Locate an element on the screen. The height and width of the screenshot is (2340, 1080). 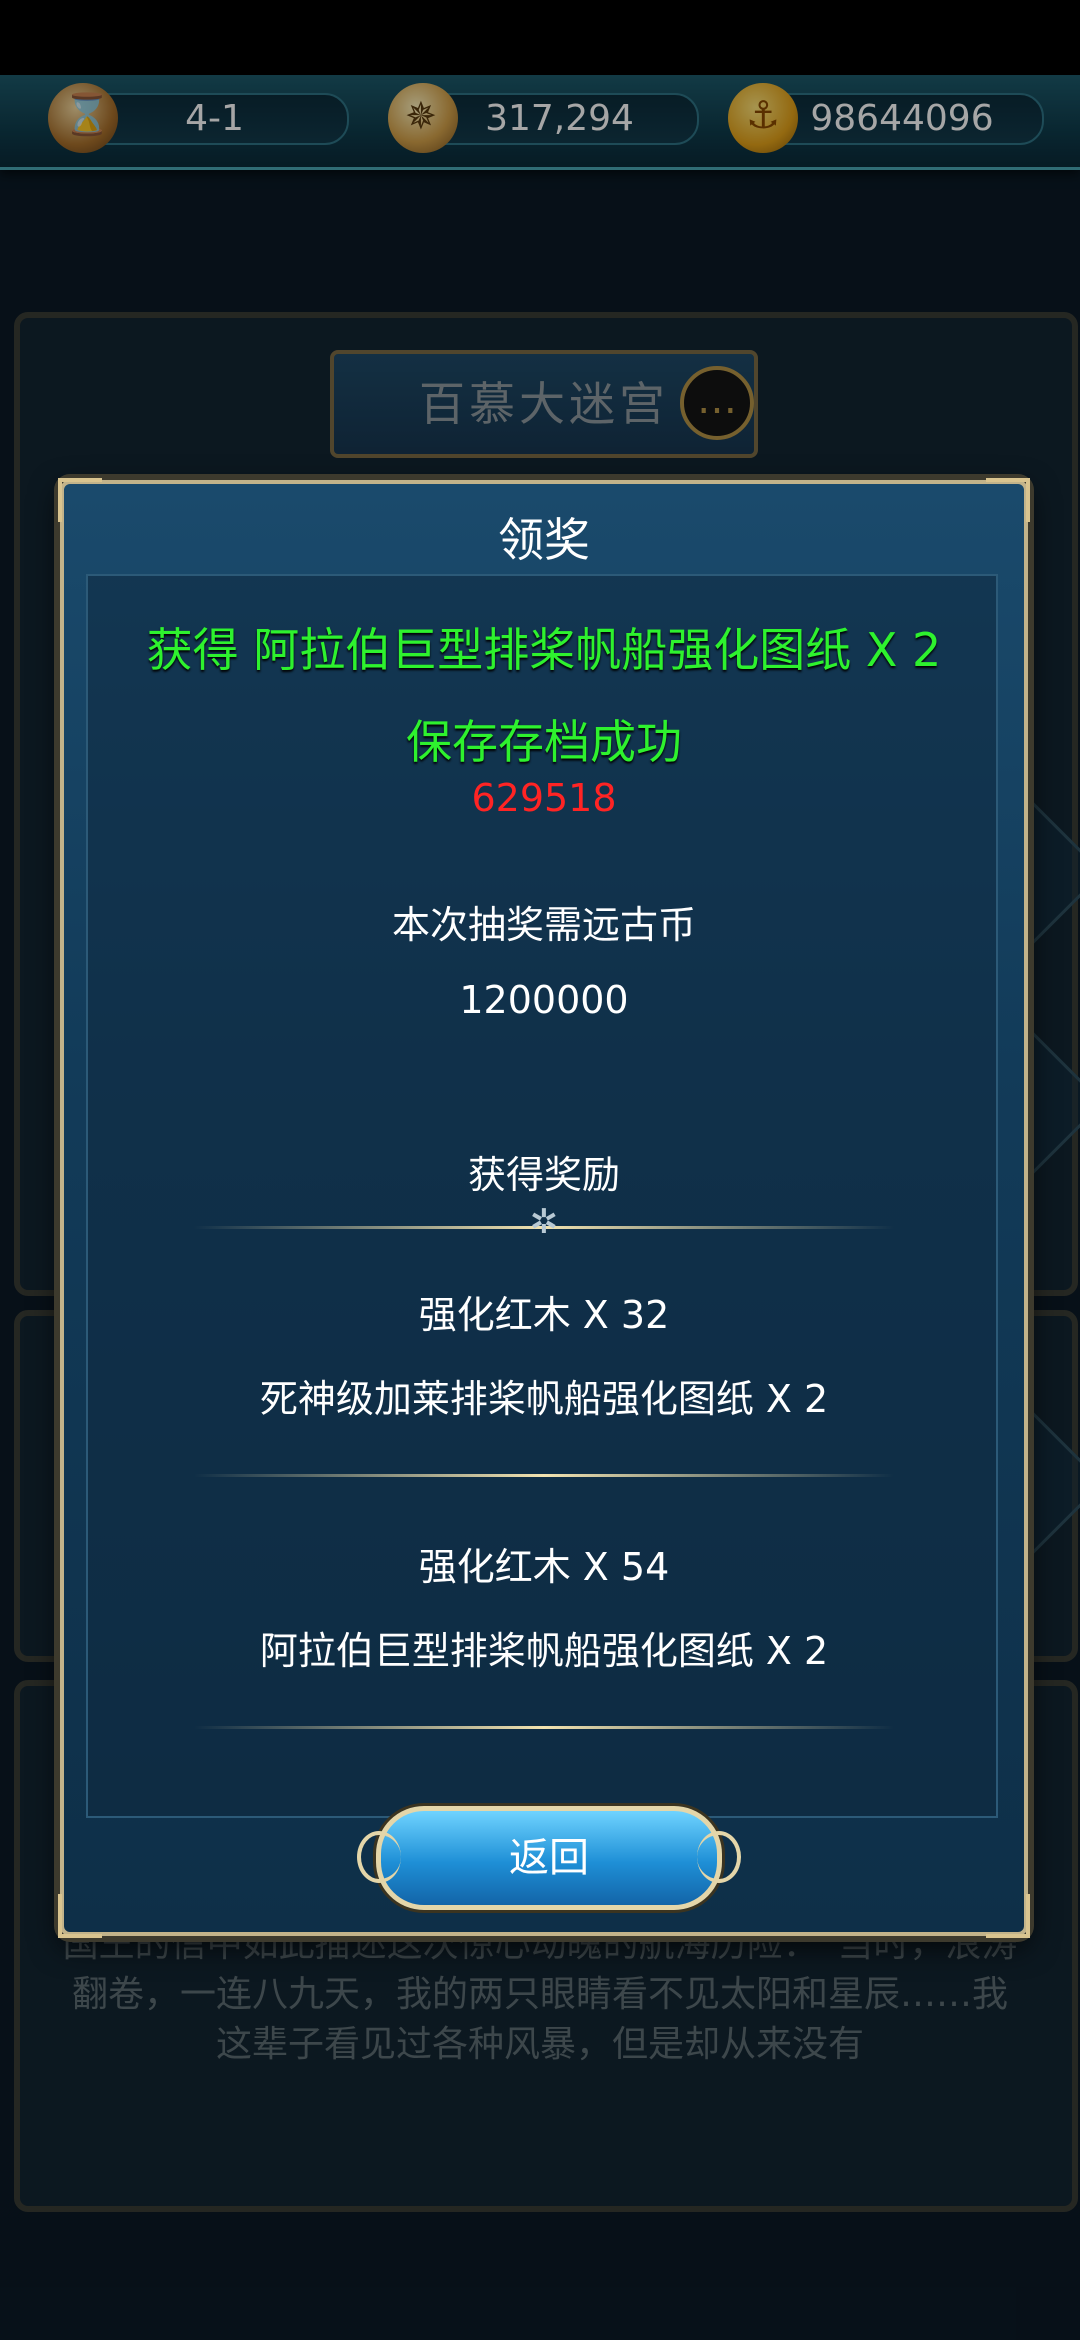
rewards-heading: 获得奖励 is located at coordinates (543, 1175).